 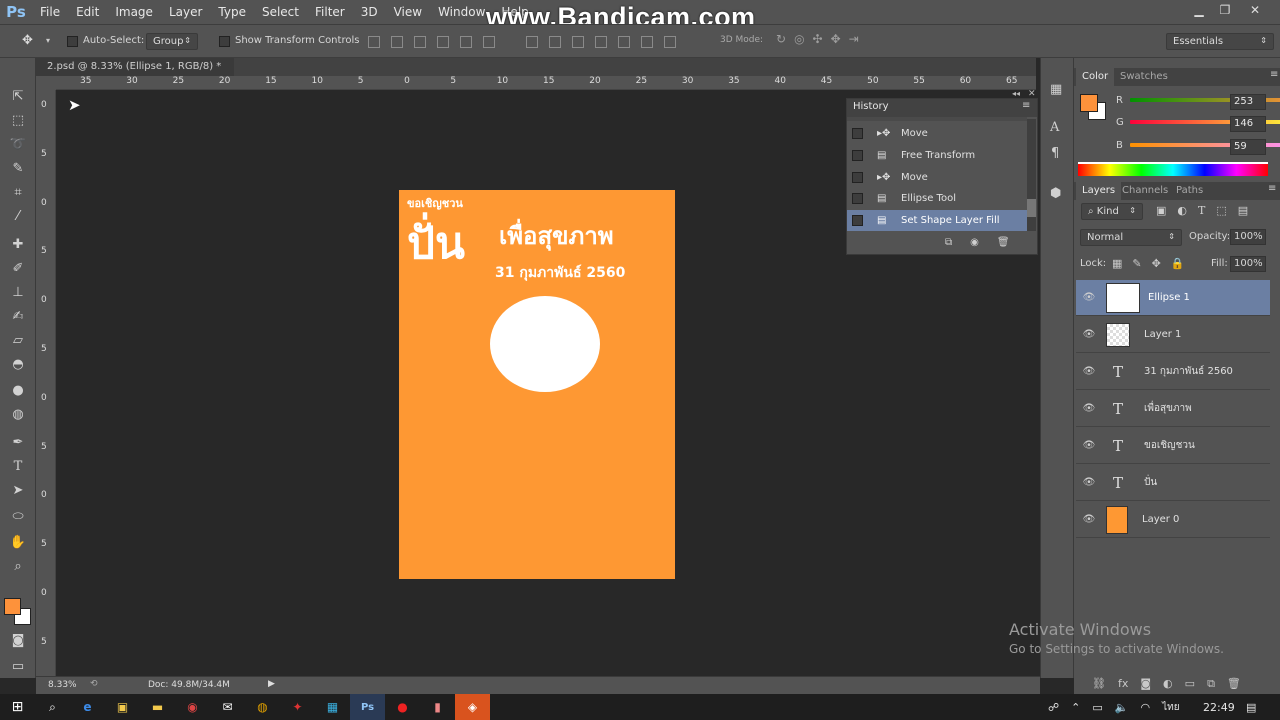 What do you see at coordinates (18, 666) in the screenshot?
I see `screen-mode-icon: ▭` at bounding box center [18, 666].